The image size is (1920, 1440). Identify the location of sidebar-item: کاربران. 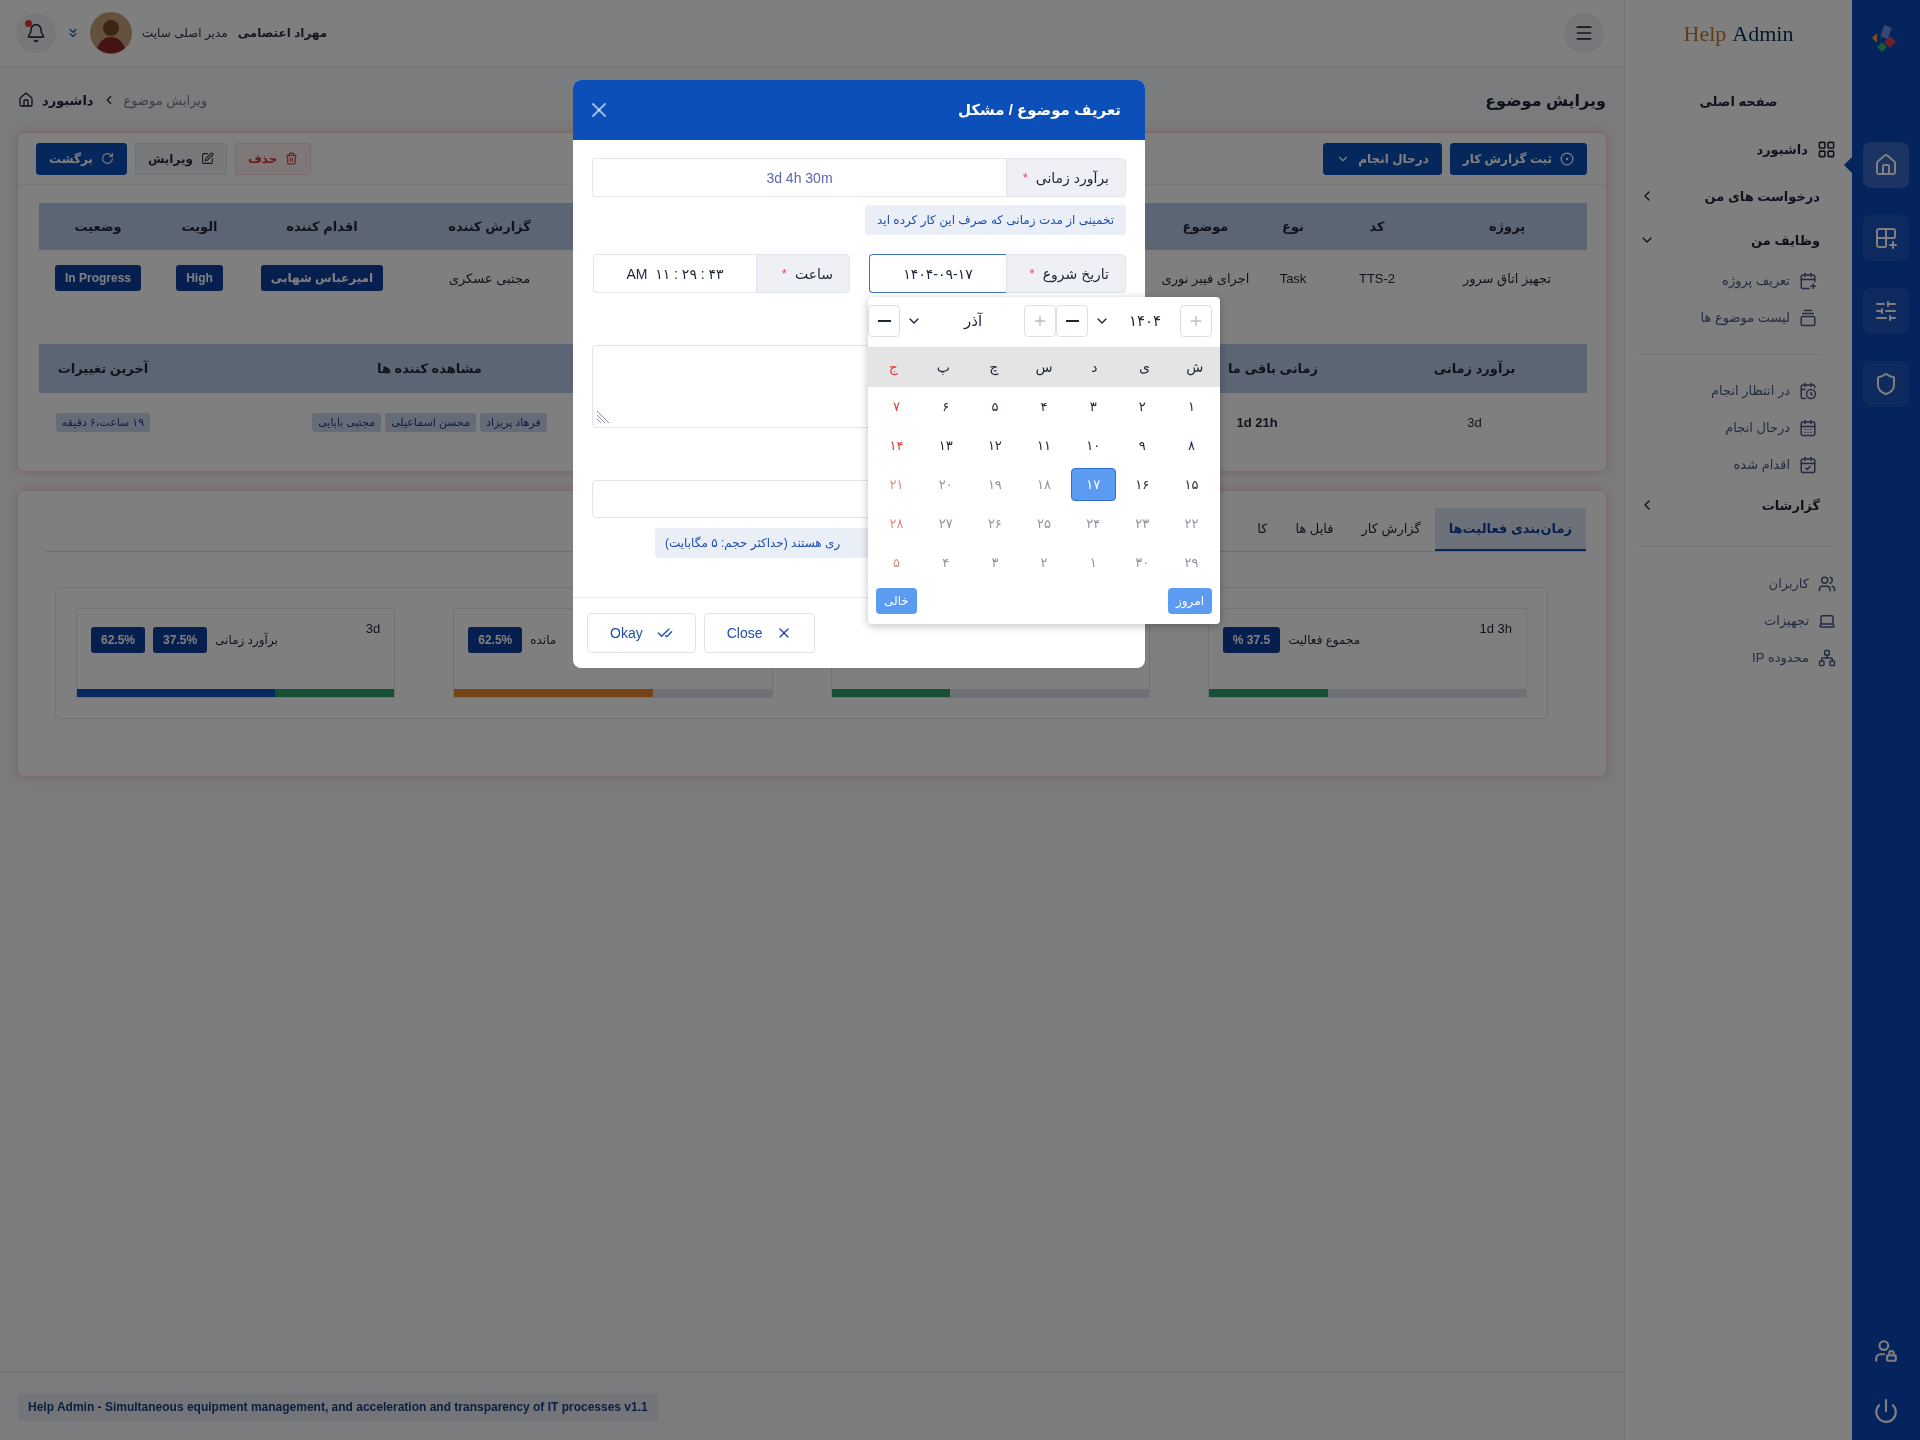
(1738, 583).